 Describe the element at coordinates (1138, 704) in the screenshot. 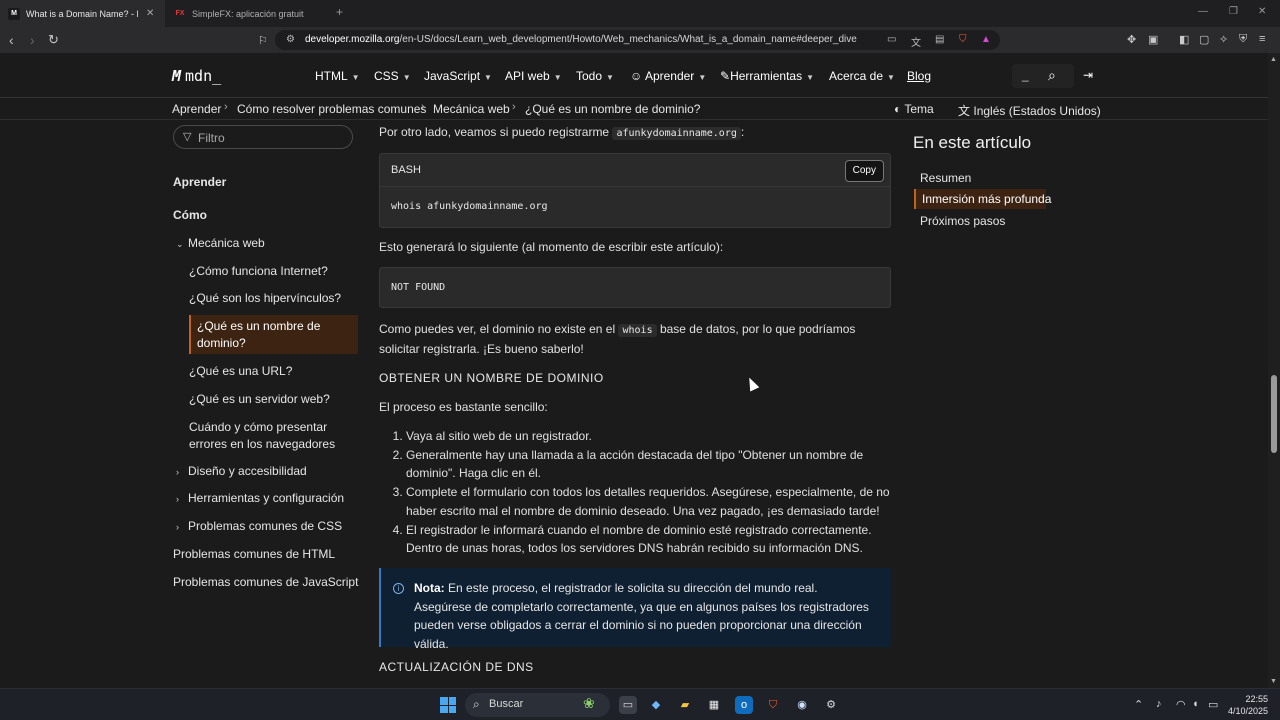

I see `tray-overflow-icon: ⌃` at that location.